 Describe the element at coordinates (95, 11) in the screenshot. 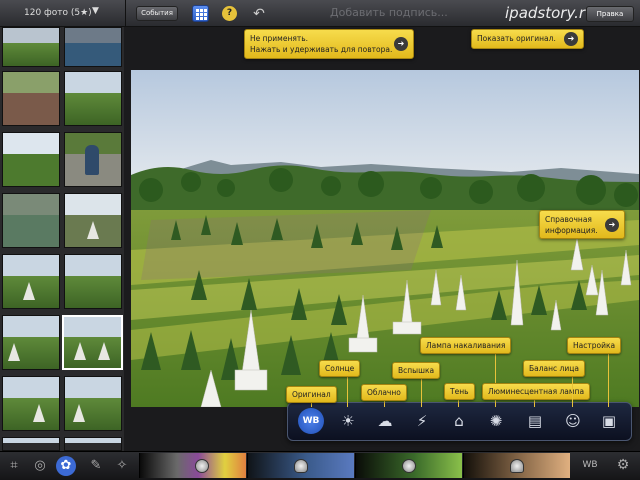

I see `chevron-down-icon: ▼` at that location.